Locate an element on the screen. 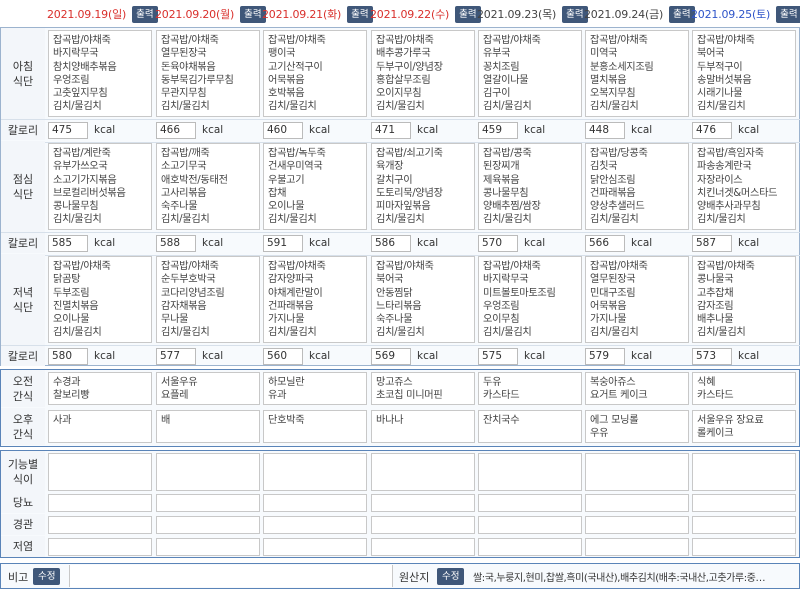 Image resolution: width=800 pixels, height=590 pixels. calorie-input: 448 is located at coordinates (605, 130).